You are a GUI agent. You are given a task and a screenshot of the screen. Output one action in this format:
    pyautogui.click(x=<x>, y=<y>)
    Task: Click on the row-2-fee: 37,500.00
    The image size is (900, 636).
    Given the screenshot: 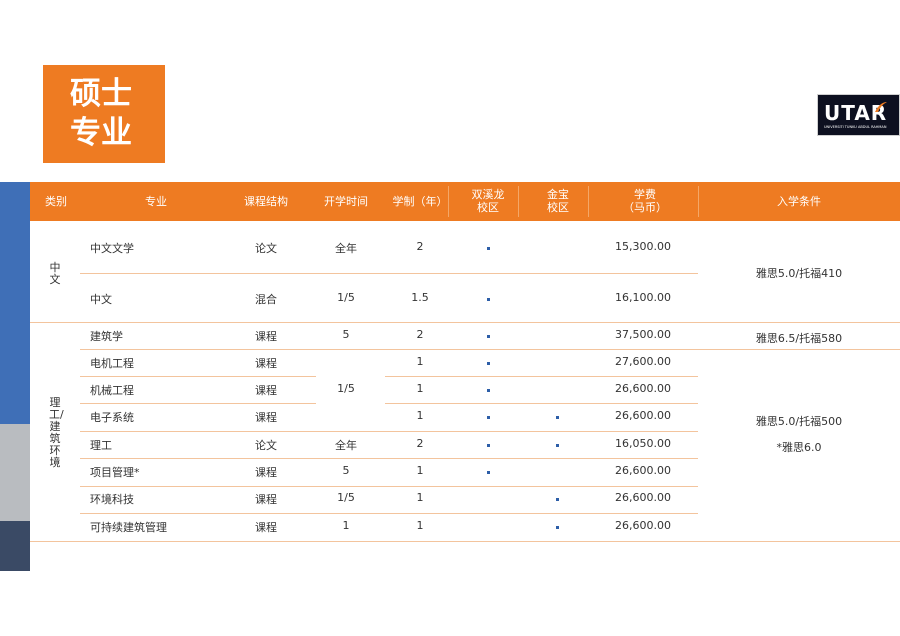 What is the action you would take?
    pyautogui.click(x=643, y=334)
    